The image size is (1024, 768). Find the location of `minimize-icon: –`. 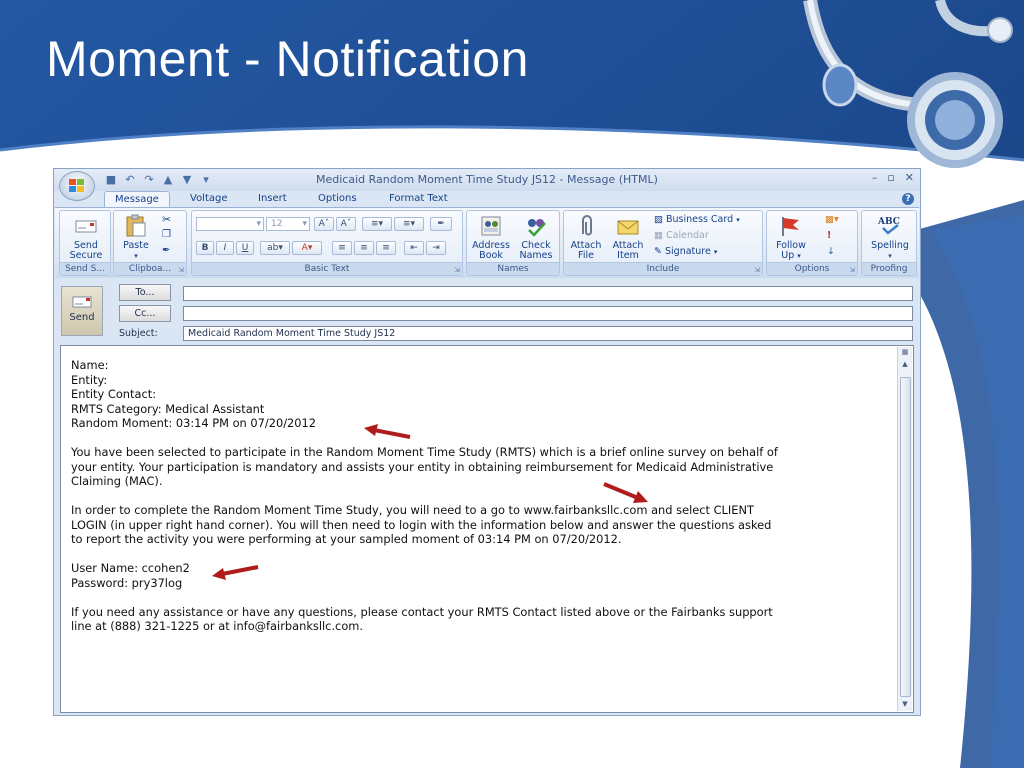

minimize-icon: – is located at coordinates (875, 177).